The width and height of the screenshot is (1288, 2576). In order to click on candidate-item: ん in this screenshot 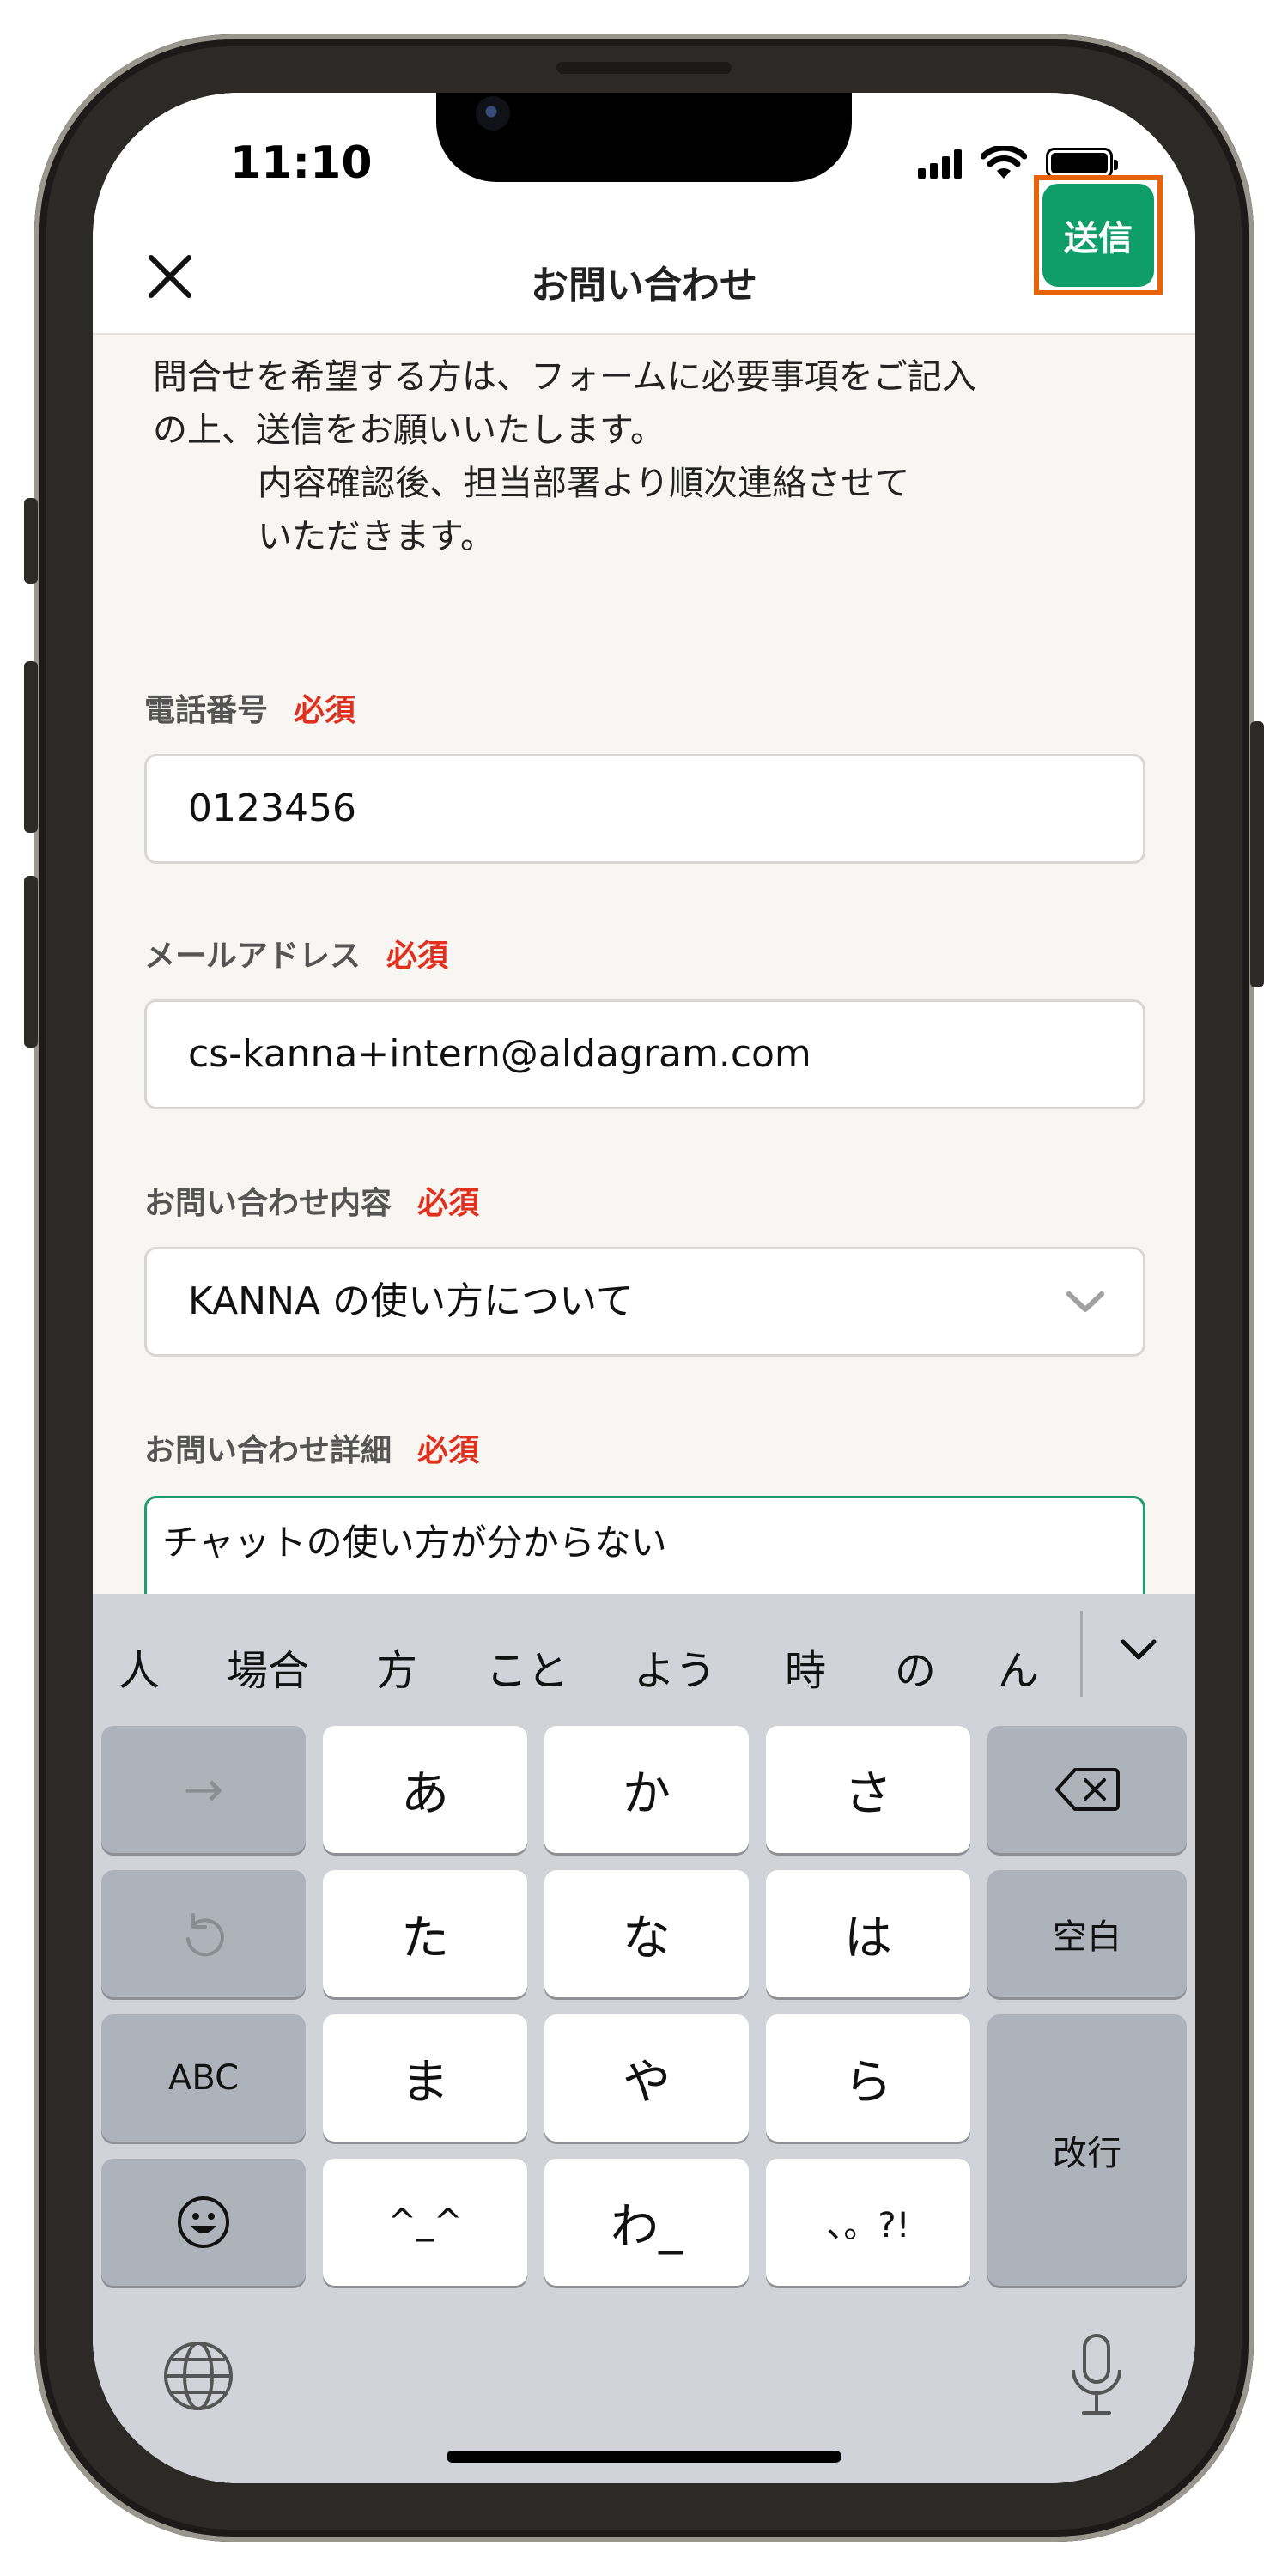, I will do `click(1018, 1667)`.